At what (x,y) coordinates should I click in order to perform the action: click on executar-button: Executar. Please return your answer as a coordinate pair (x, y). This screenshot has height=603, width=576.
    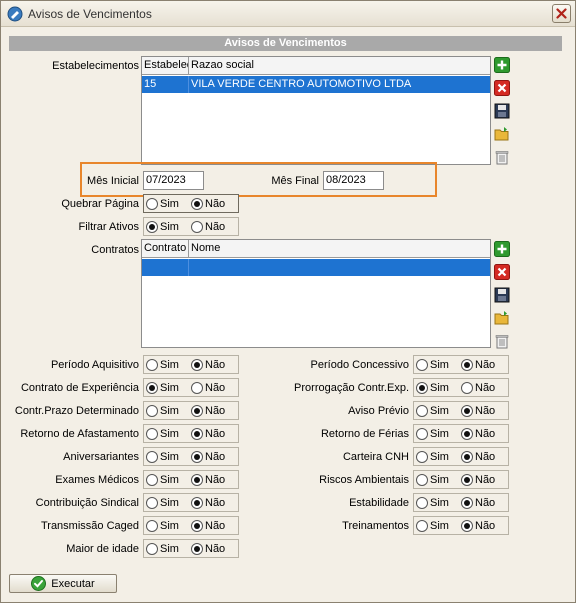
    Looking at the image, I should click on (63, 583).